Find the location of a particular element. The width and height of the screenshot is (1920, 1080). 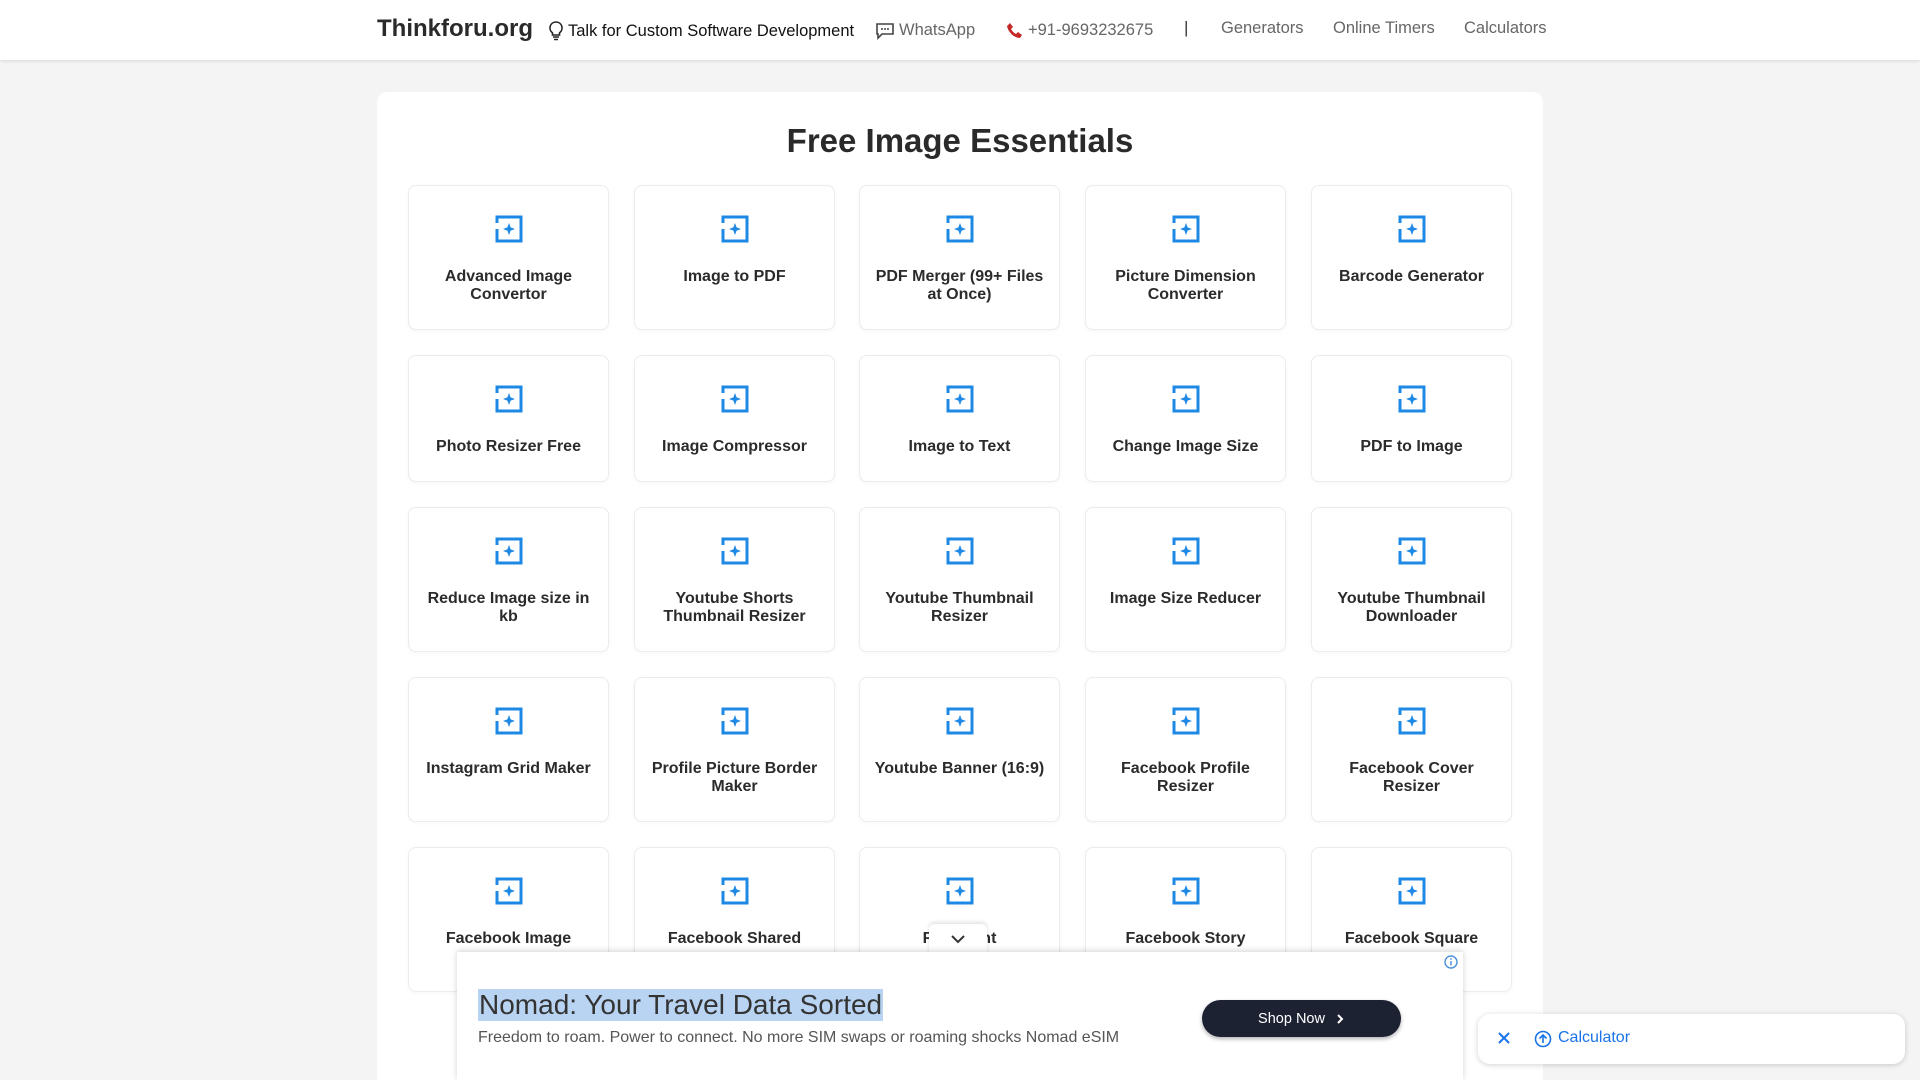

tool-card-label: Picture Dimension Converter is located at coordinates (1185, 285).